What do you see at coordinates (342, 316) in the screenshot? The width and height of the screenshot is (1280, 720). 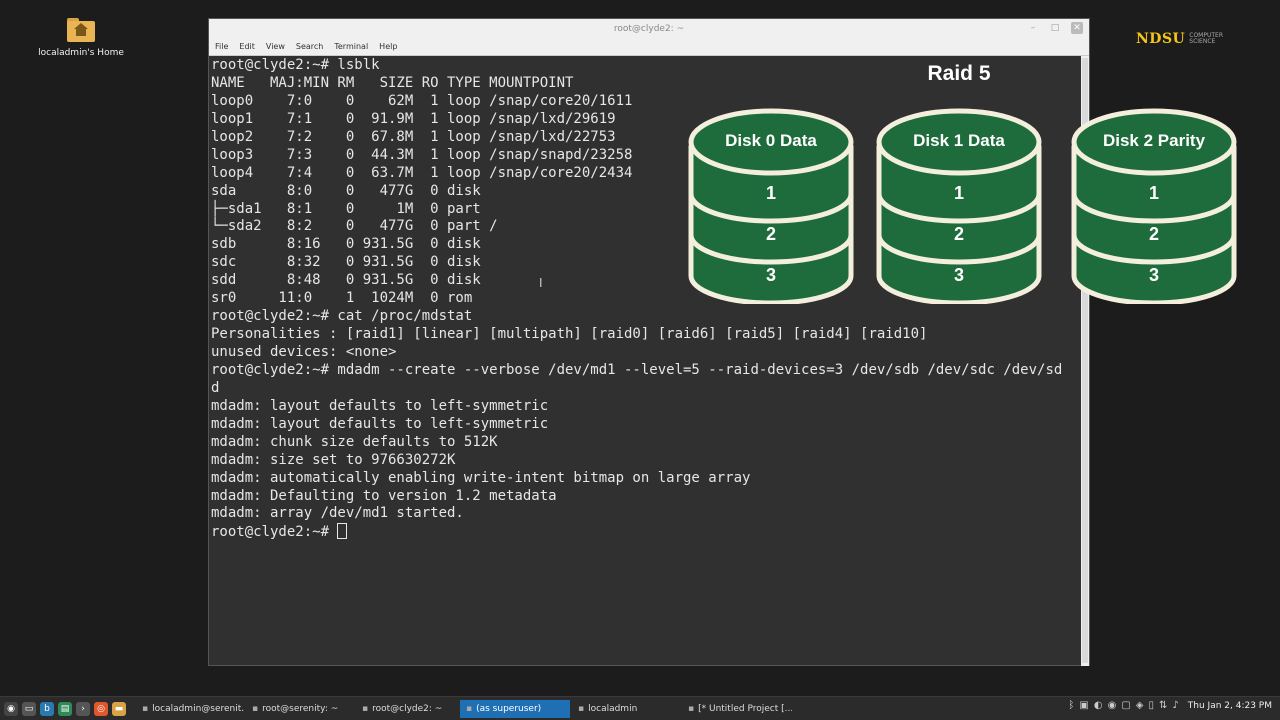 I see `terminal-line: root@clyde2:~# cat /proc/mdstat` at bounding box center [342, 316].